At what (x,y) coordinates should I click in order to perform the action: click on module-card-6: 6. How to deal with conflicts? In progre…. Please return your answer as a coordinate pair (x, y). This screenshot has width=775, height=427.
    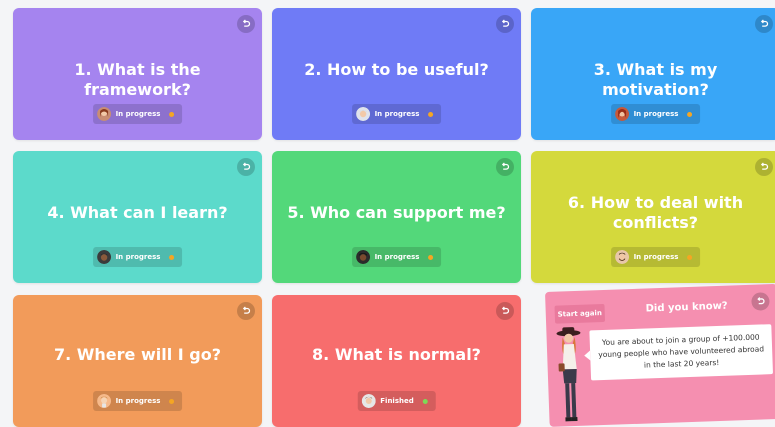
    Looking at the image, I should click on (653, 217).